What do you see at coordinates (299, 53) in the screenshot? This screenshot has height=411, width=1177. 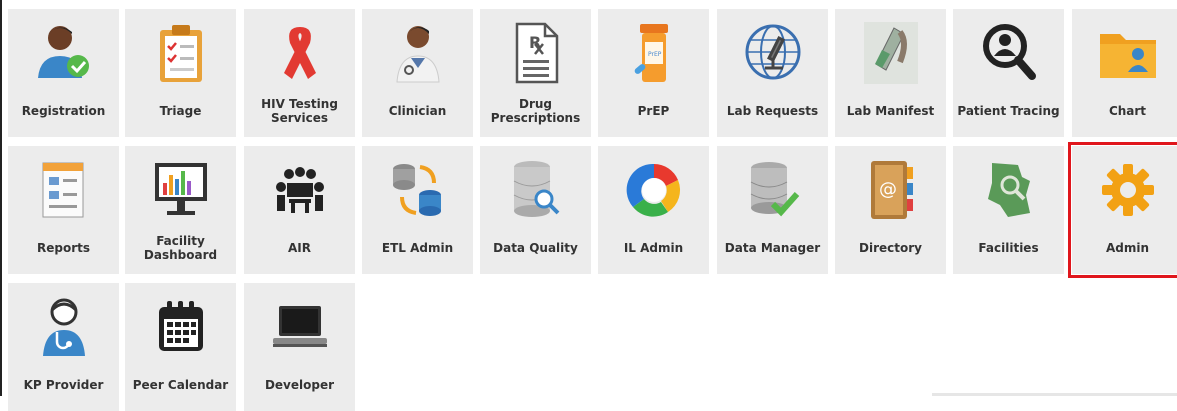 I see `red-ribbon-icon` at bounding box center [299, 53].